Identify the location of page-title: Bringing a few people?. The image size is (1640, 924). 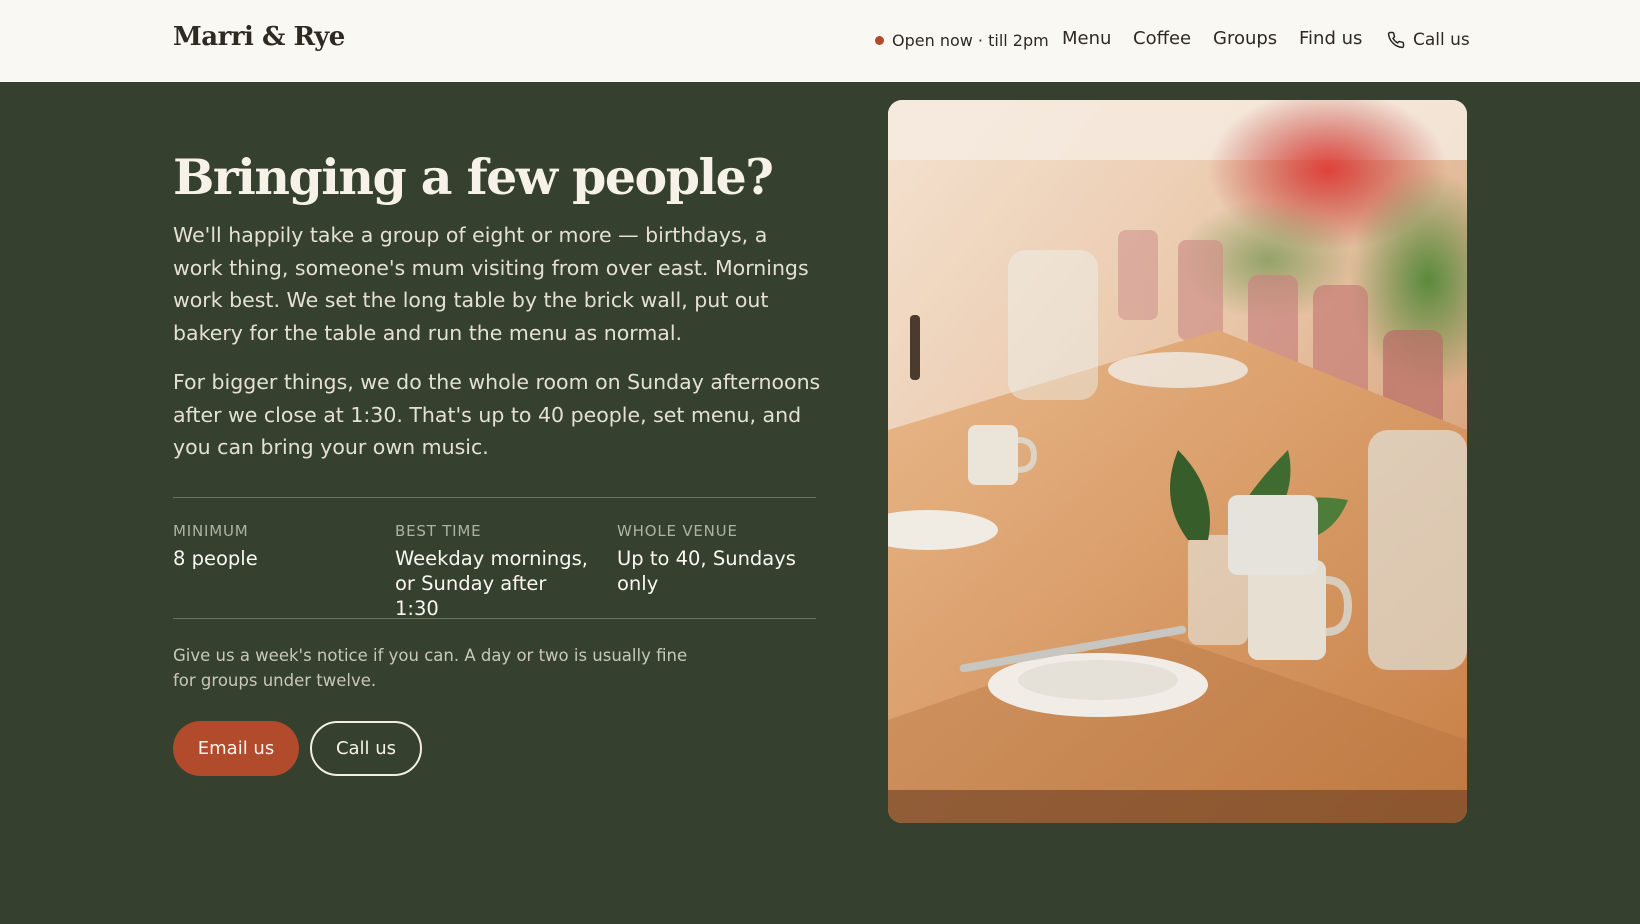
(473, 177).